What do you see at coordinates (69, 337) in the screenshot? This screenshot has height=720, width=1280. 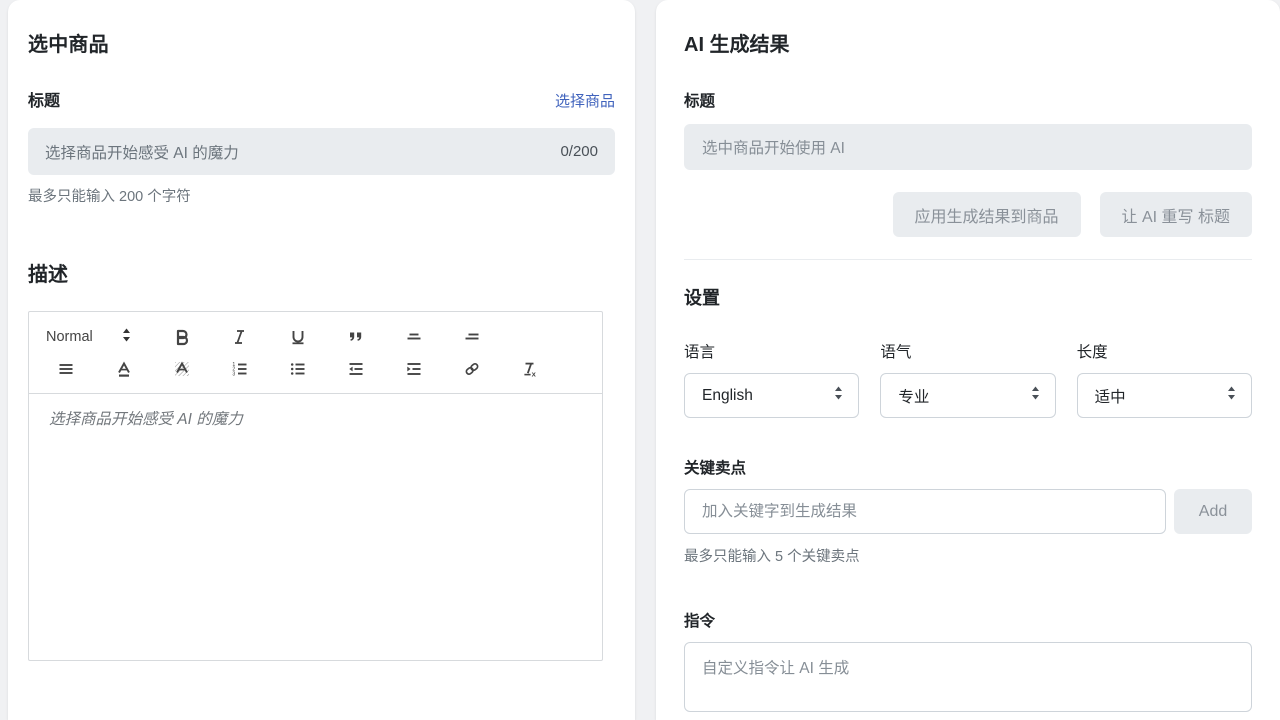 I see `format-picker-label: Normal` at bounding box center [69, 337].